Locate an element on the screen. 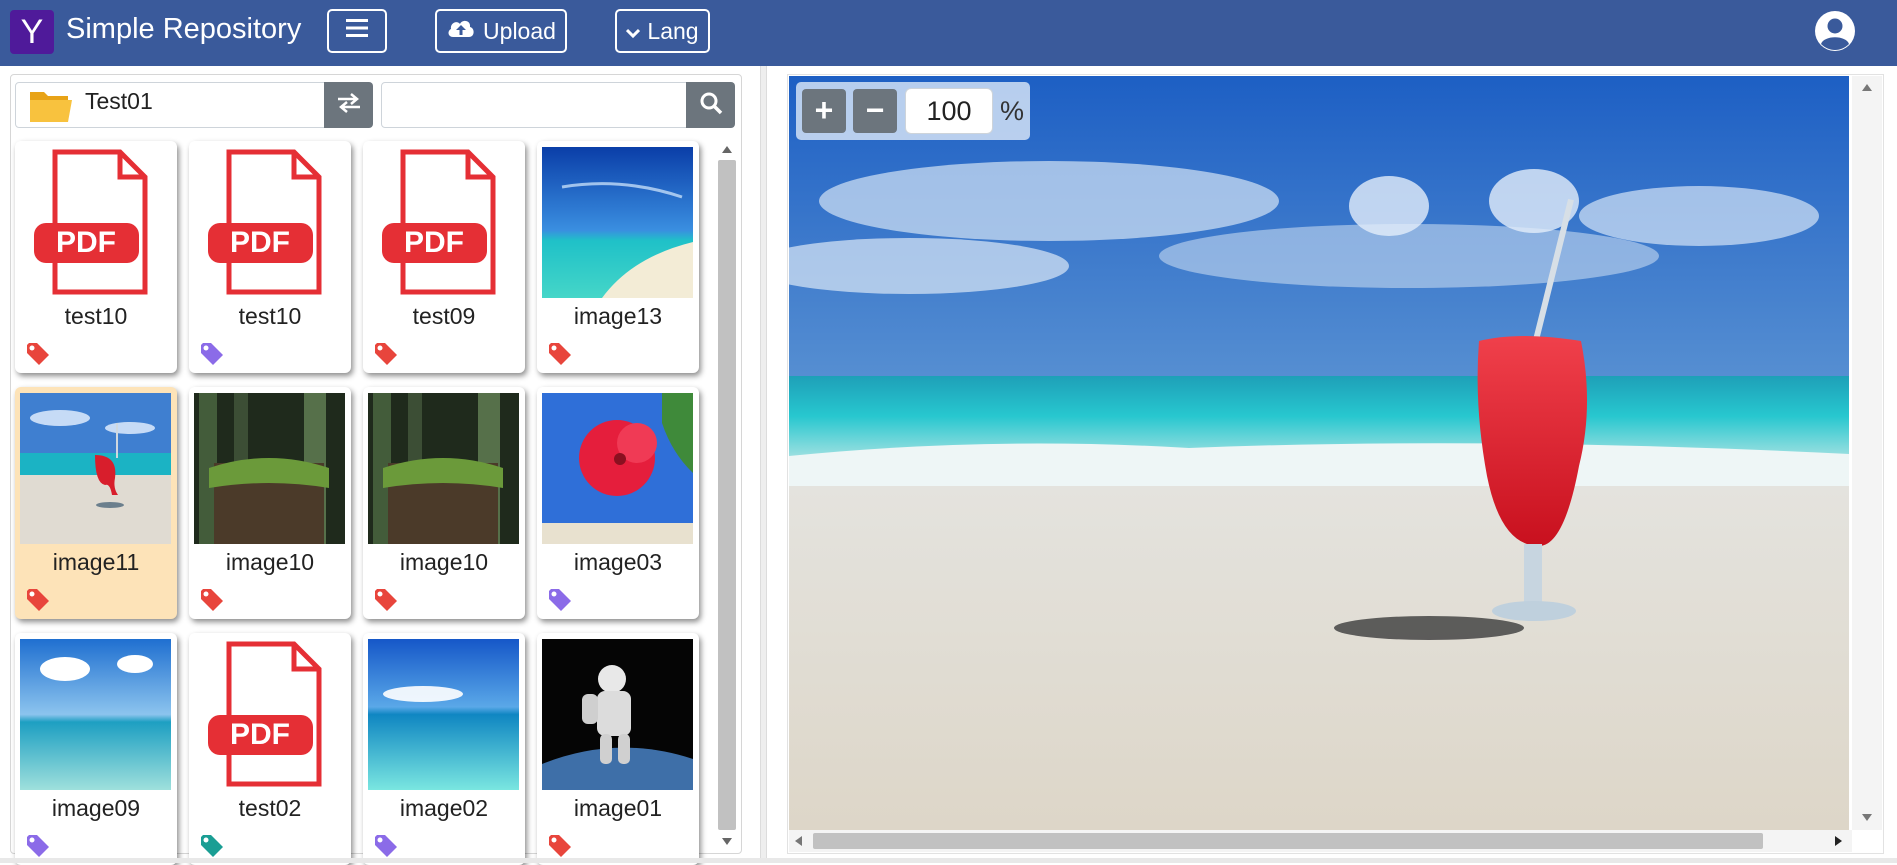 This screenshot has height=865, width=1897. zoom-in-button: + is located at coordinates (824, 111).